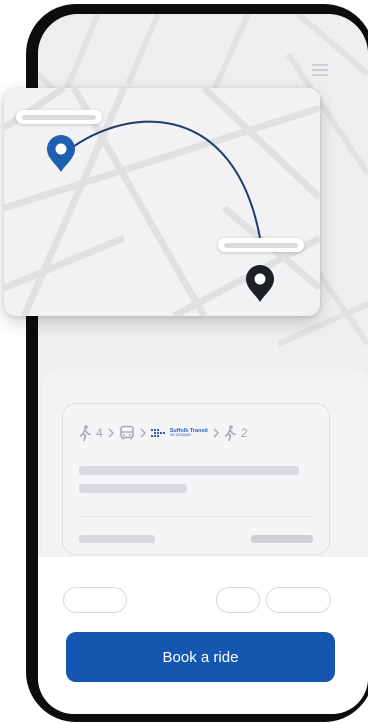  I want to click on bus-icon, so click(126, 432).